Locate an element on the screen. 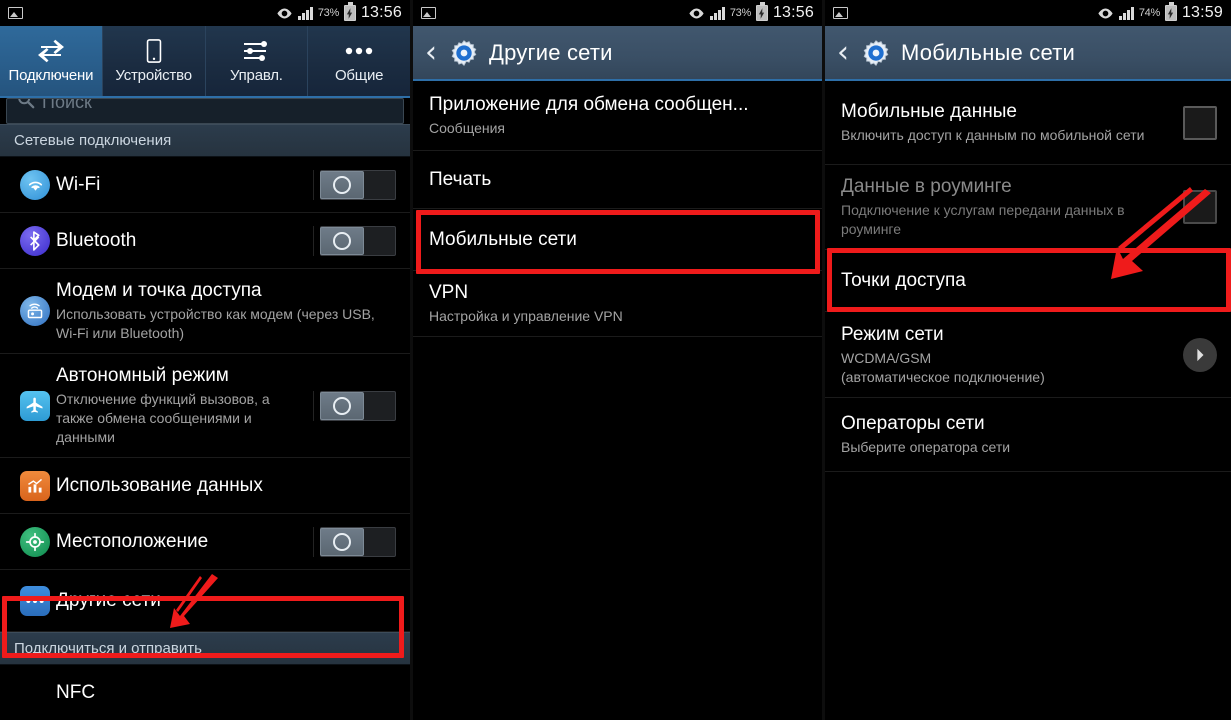 This screenshot has height=720, width=1231. search-placeholder: Поиск is located at coordinates (67, 105).